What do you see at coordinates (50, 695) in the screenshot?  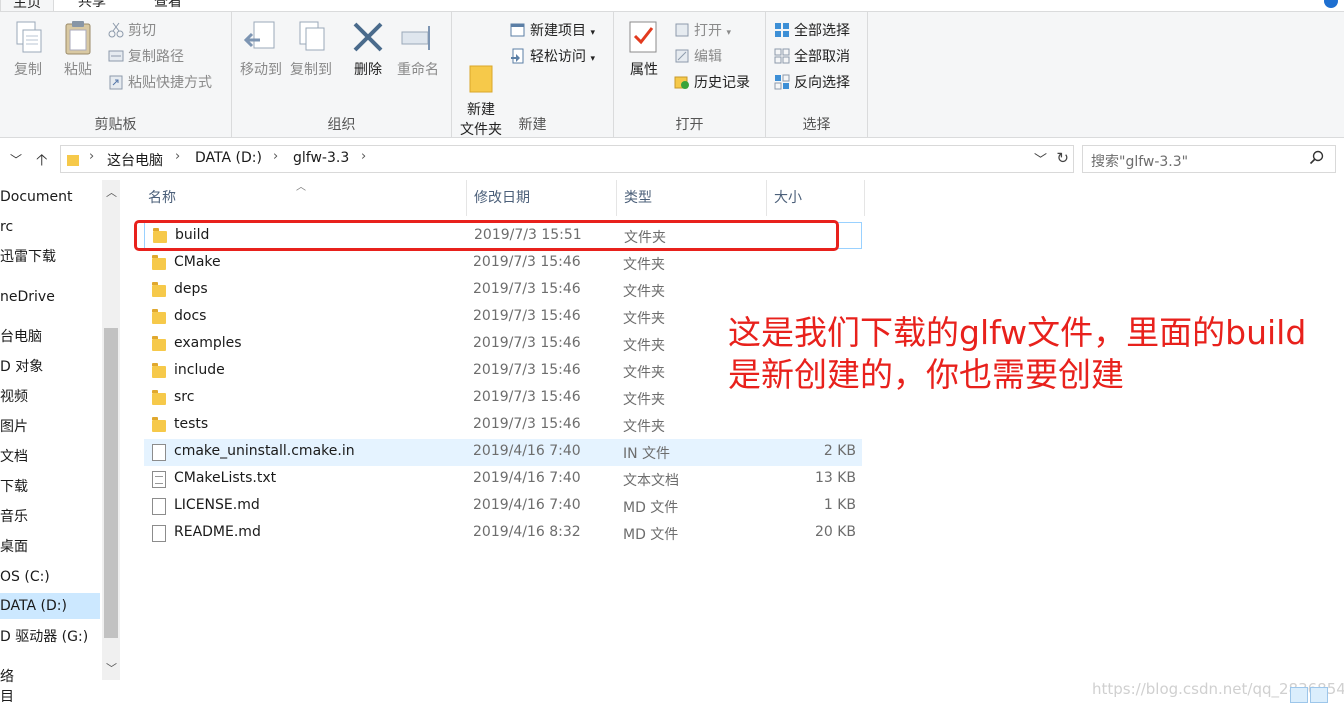 I see `nav-item-cropped: 目` at bounding box center [50, 695].